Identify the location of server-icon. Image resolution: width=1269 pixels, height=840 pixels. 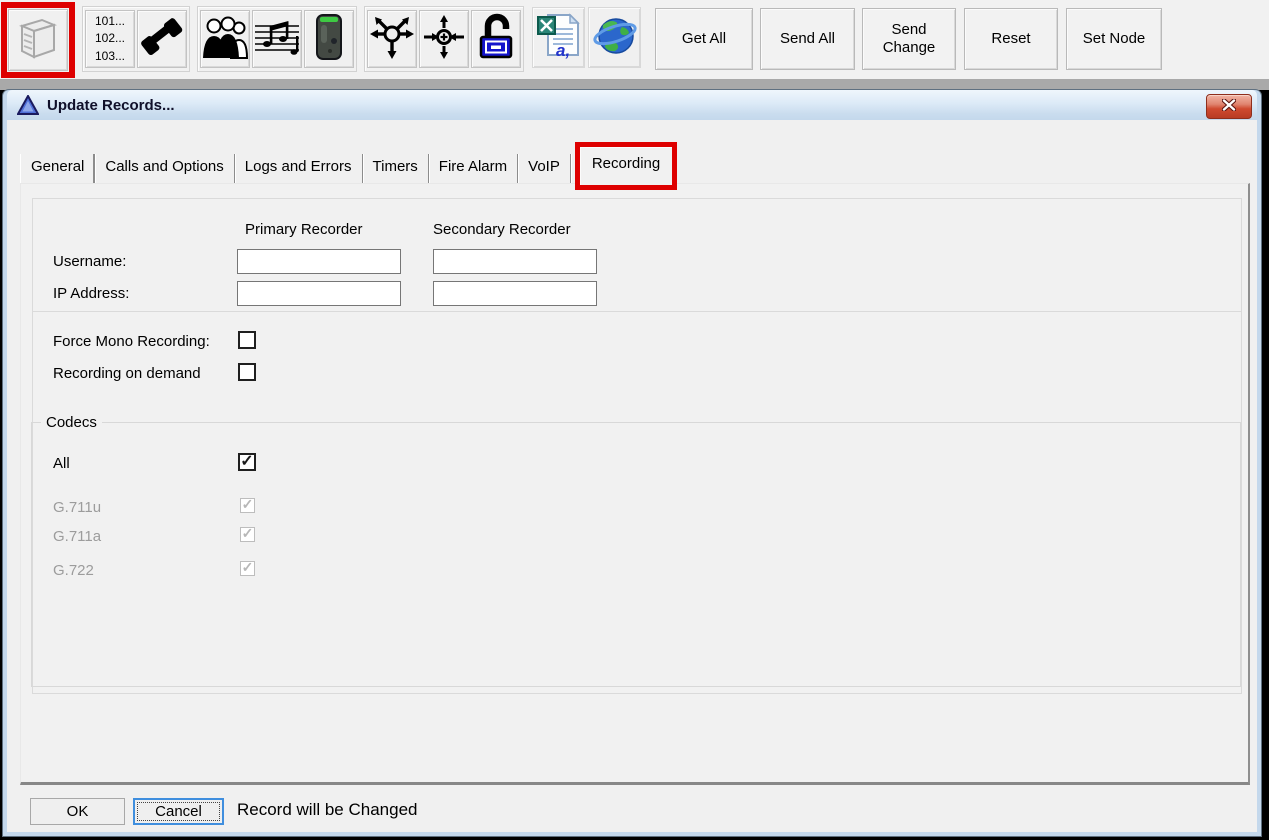
(38, 40).